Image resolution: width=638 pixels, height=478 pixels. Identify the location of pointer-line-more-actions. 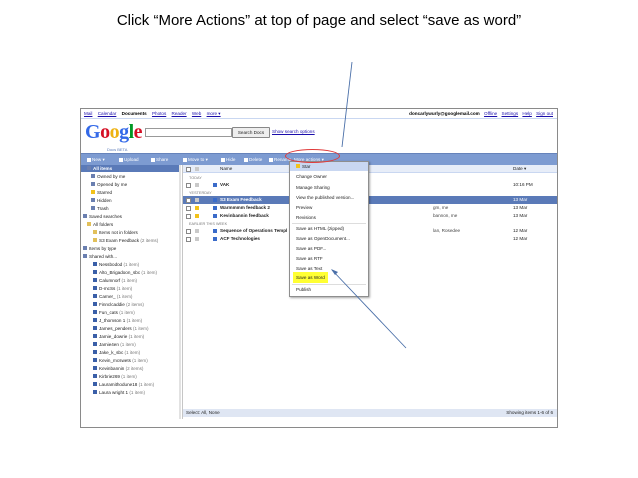
(347, 104).